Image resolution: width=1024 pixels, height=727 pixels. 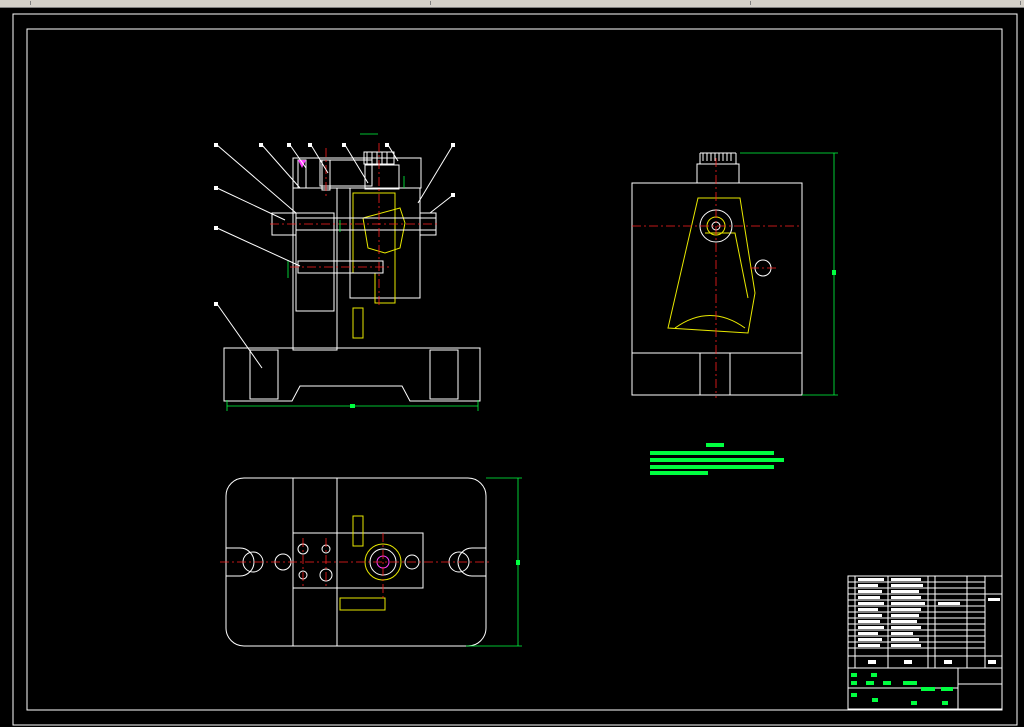 I want to click on side-view, so click(x=734, y=275).